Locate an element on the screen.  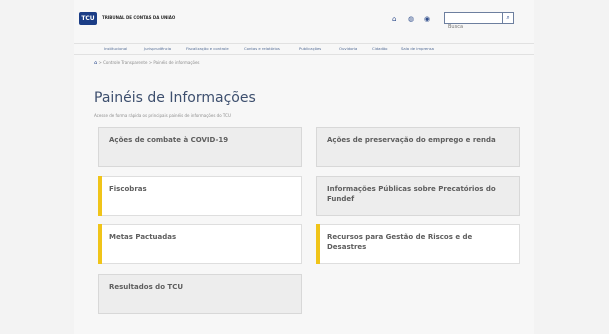
nav-item-jurisprudencia: Jurisprudência is located at coordinates (157, 48).